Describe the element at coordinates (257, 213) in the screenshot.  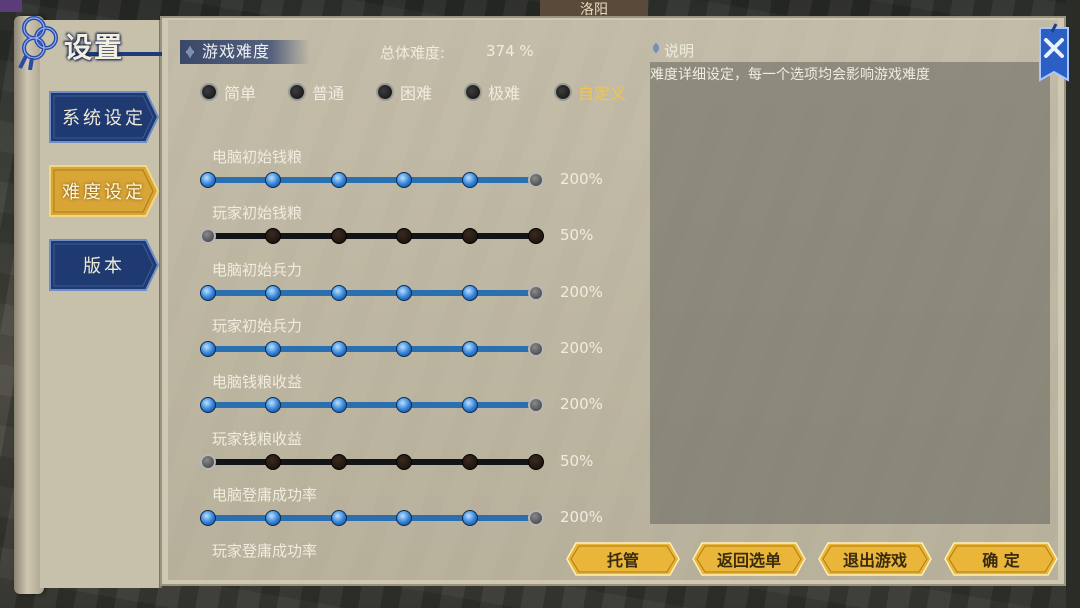
I see `slider-label: 玩家初始钱粮` at that location.